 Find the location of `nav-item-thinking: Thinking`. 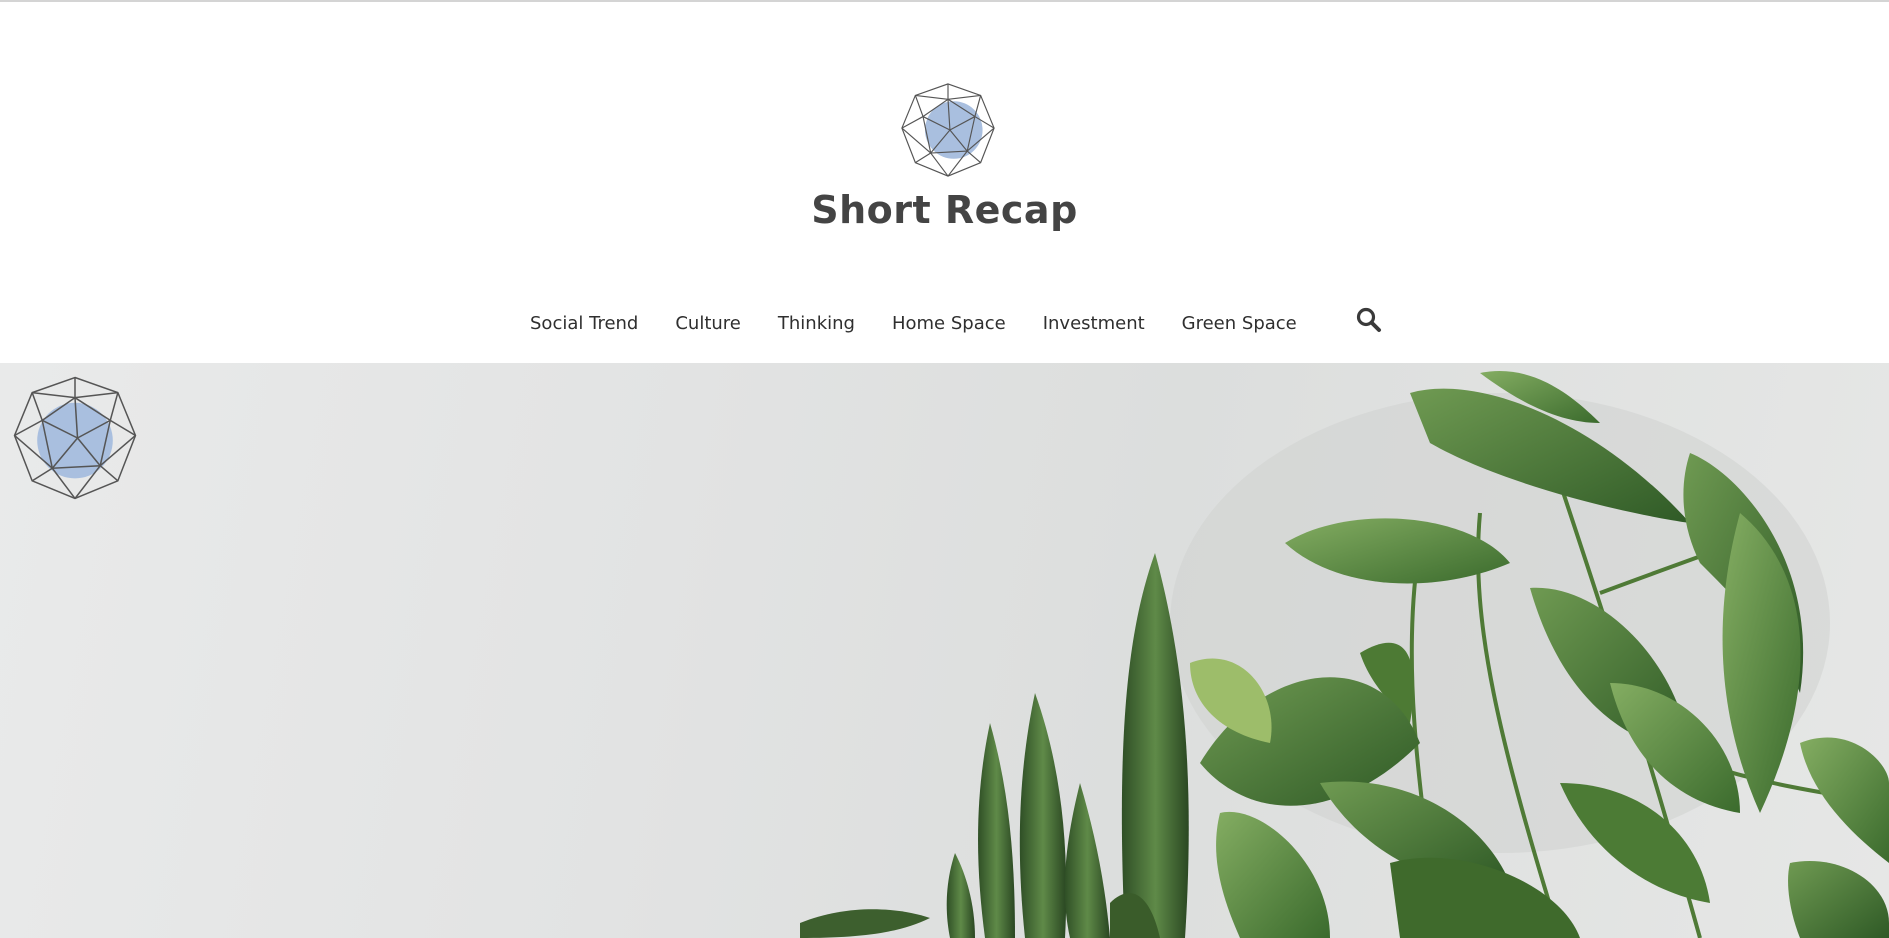

nav-item-thinking: Thinking is located at coordinates (816, 323).